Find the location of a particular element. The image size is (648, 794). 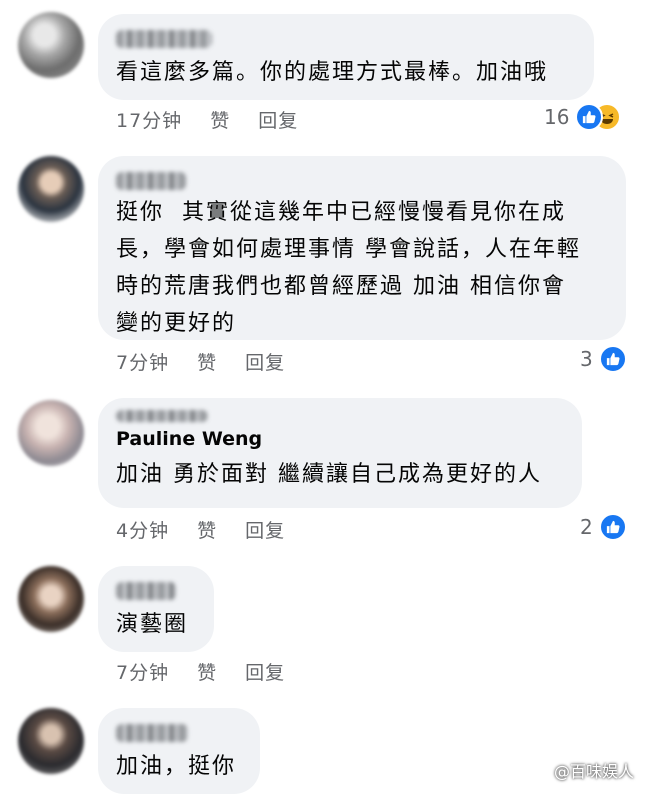

watermark-text: @百味娱人 is located at coordinates (593, 771).